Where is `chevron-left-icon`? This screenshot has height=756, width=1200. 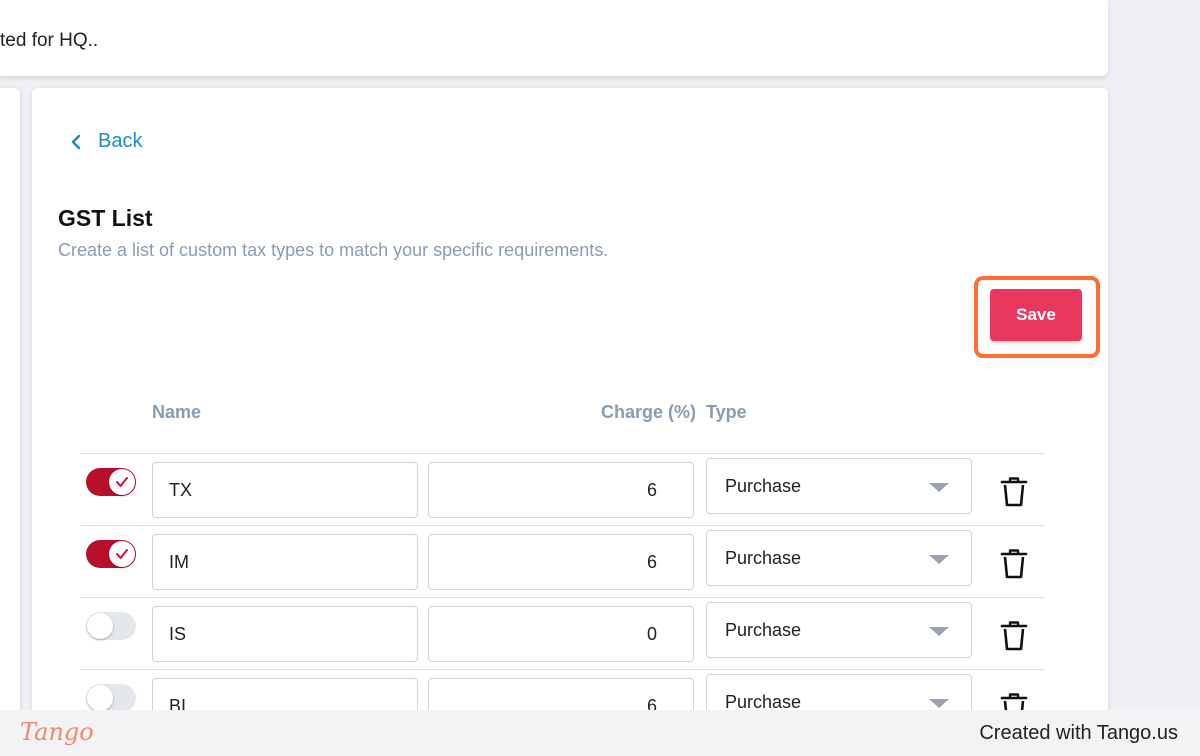
chevron-left-icon is located at coordinates (76, 141).